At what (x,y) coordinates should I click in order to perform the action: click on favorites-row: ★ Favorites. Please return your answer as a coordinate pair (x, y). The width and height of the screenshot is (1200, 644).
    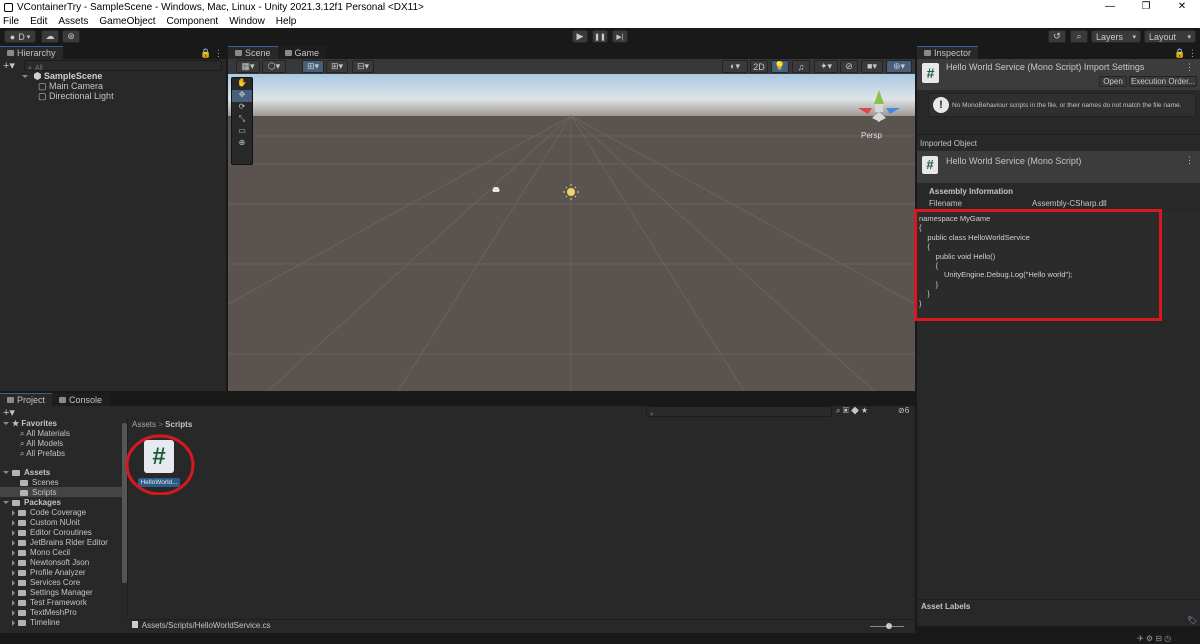
    Looking at the image, I should click on (30, 423).